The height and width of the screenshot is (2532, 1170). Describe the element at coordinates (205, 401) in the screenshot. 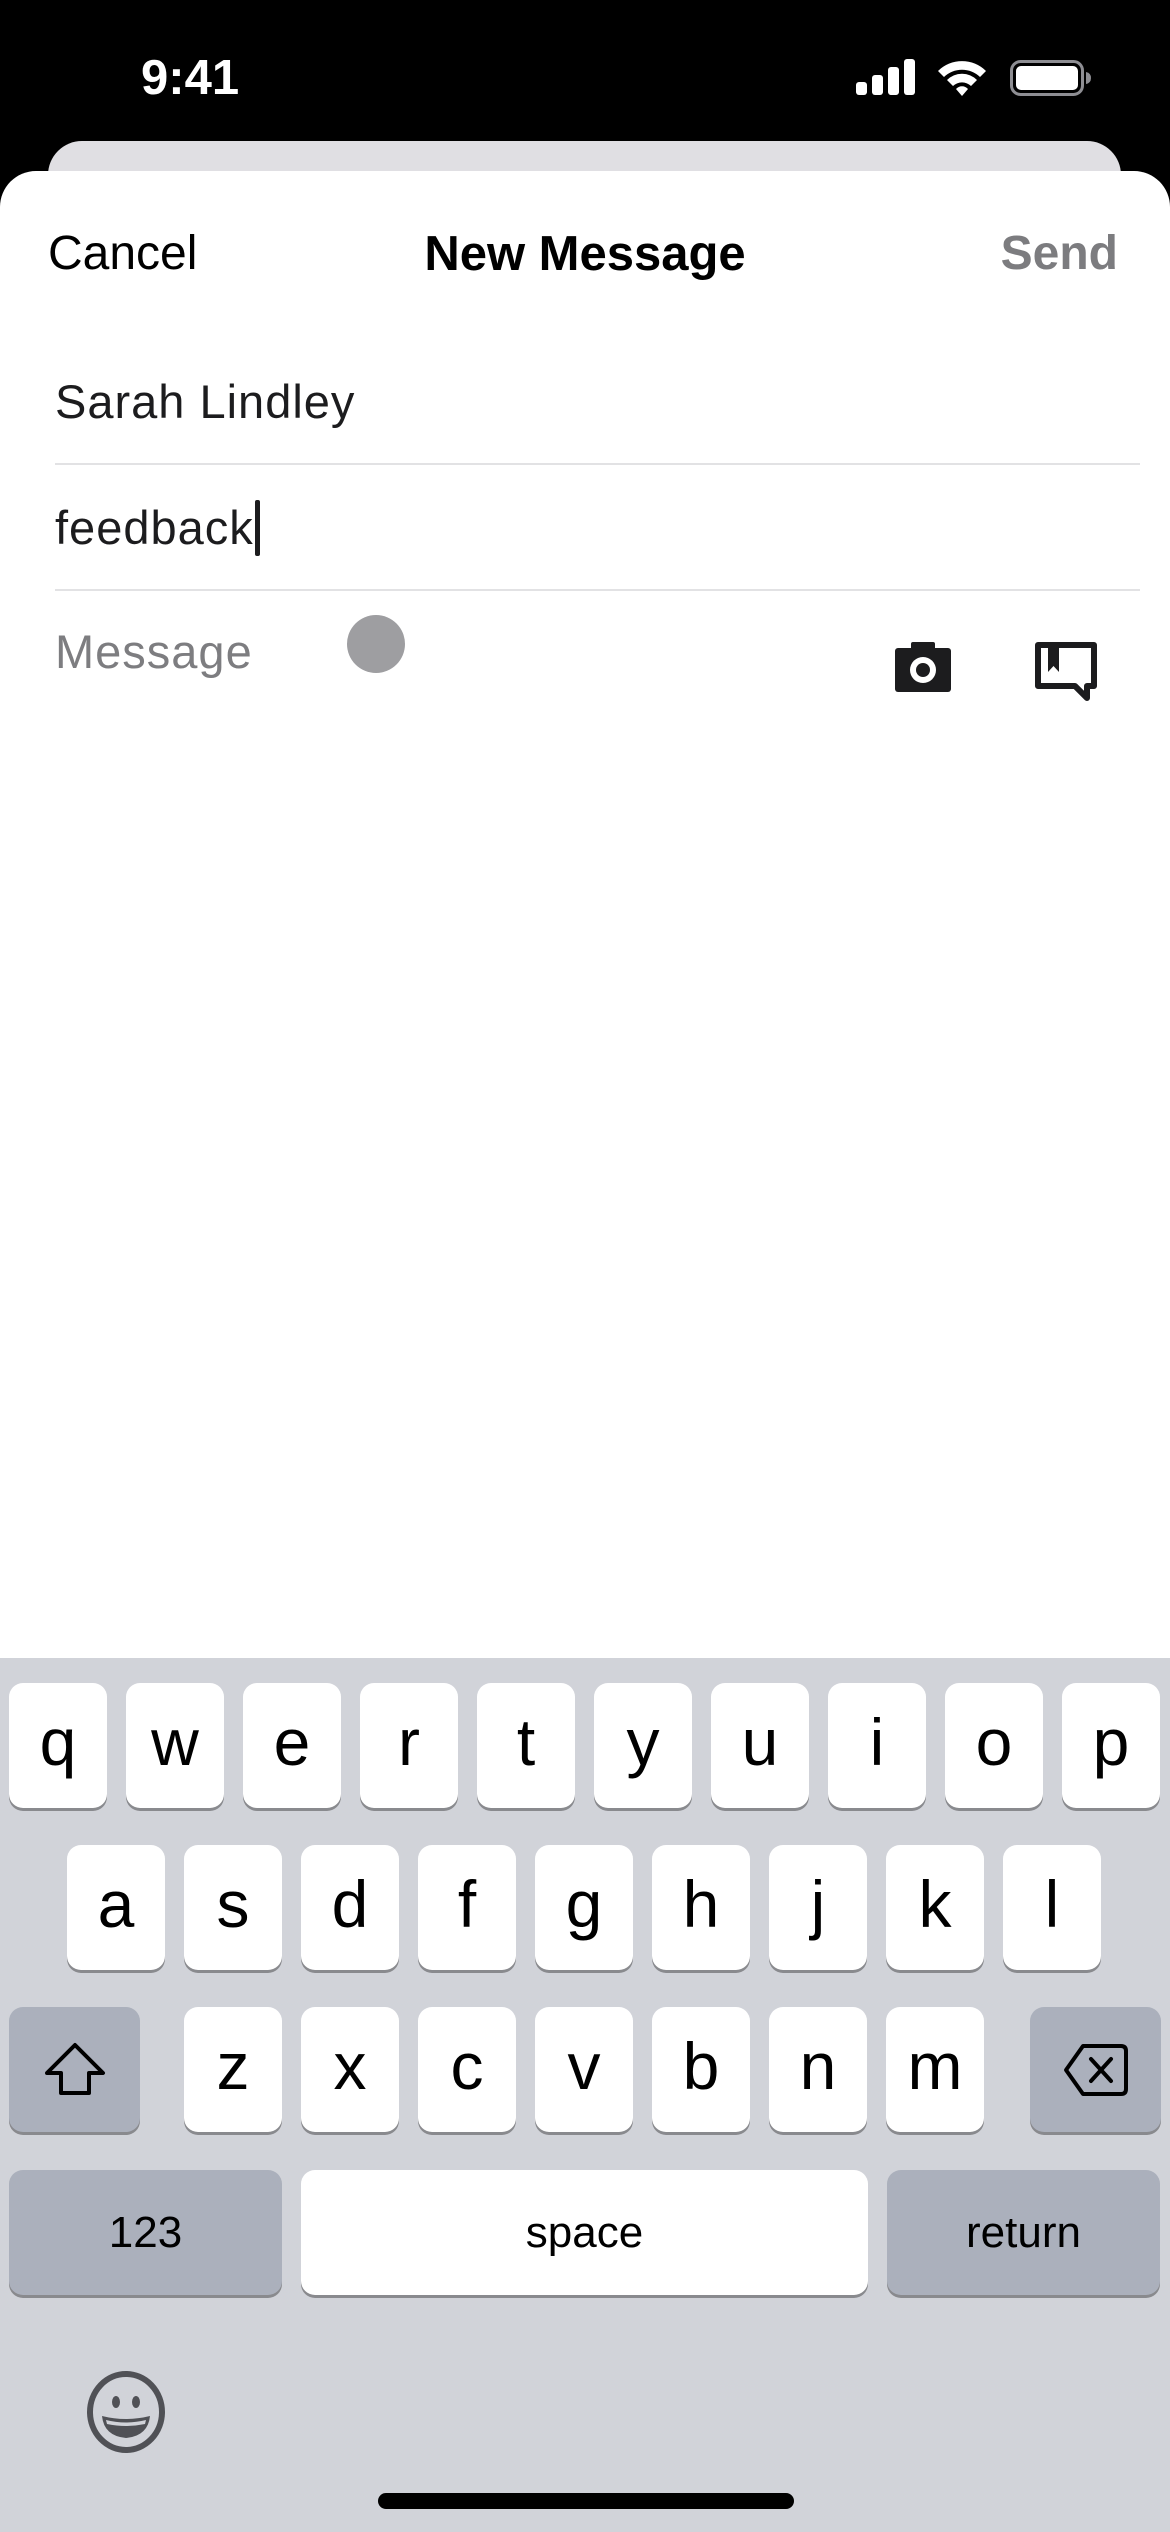

I see `recipient-value: Sarah Lindley` at that location.